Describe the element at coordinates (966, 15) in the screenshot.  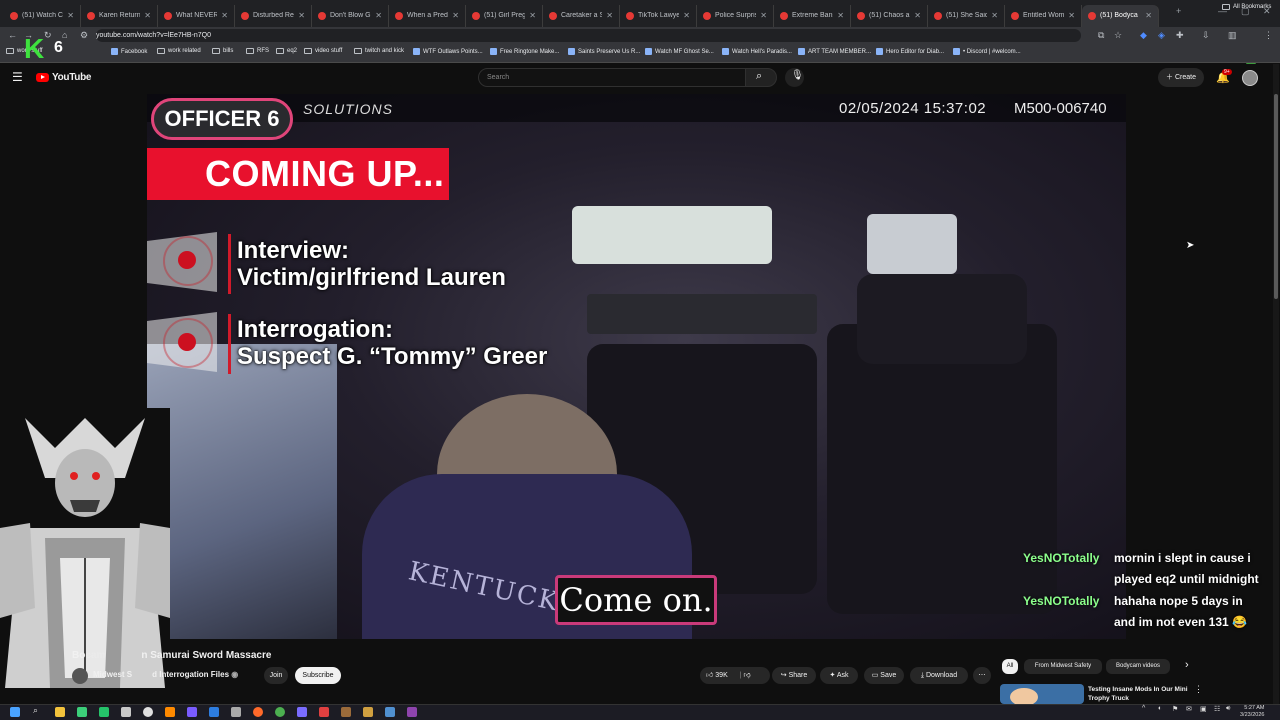
I see `browser-tab: (51) She Said S ✕` at that location.